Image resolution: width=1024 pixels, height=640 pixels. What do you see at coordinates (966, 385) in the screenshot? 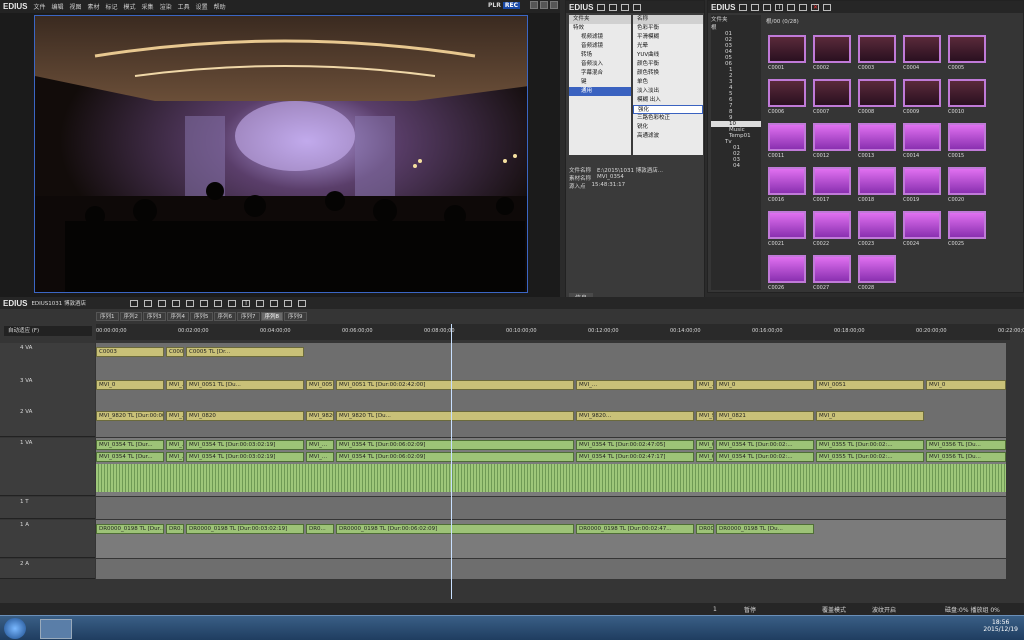
I see `timeline-clip: MVI_0` at bounding box center [966, 385].